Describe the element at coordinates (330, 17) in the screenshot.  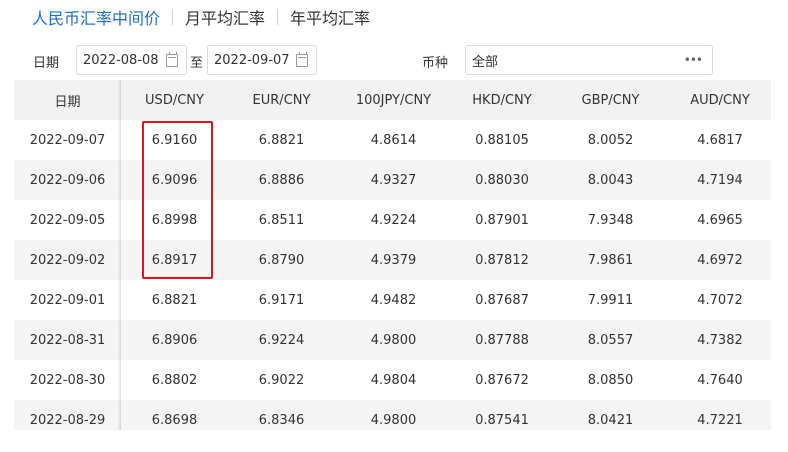
I see `tab-yearly-average: 年平均汇率` at that location.